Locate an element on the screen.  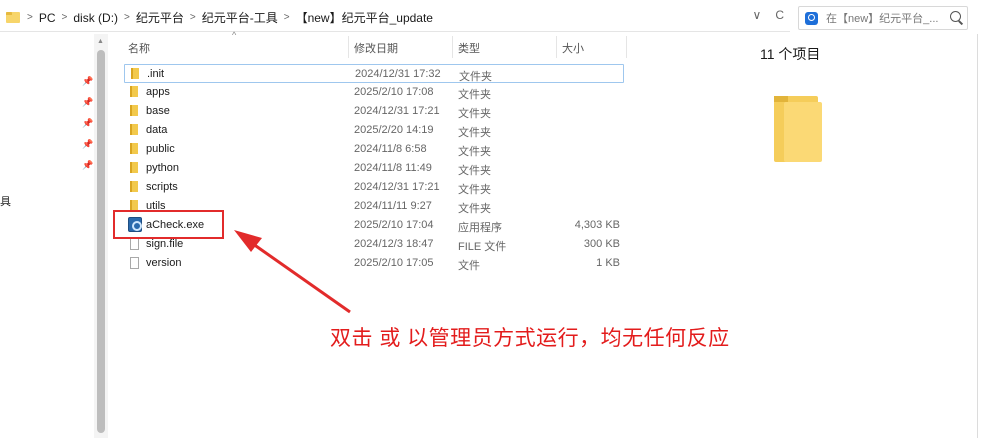
file-type: 文件 is located at coordinates (469, 266).